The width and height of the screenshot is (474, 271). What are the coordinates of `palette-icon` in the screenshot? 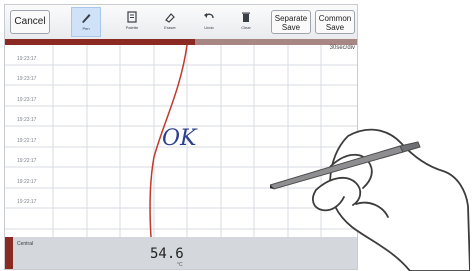 It's located at (132, 17).